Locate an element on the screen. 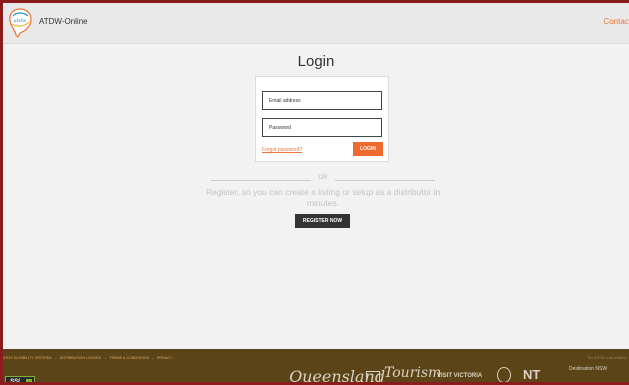 This screenshot has width=629, height=385. footer-link-licence: DISTRIBUTION LICENCE is located at coordinates (81, 358).